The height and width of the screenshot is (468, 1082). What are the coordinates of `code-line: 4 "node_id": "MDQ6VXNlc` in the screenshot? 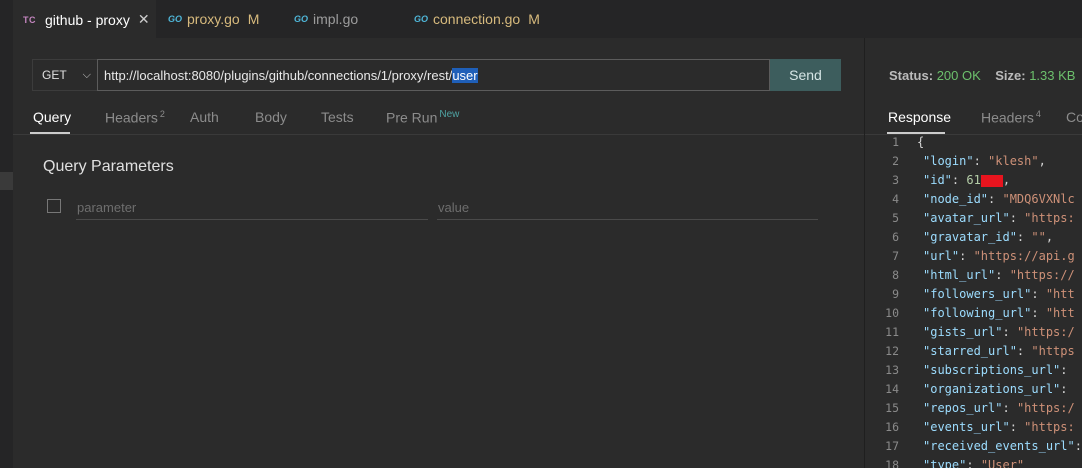 It's located at (973, 201).